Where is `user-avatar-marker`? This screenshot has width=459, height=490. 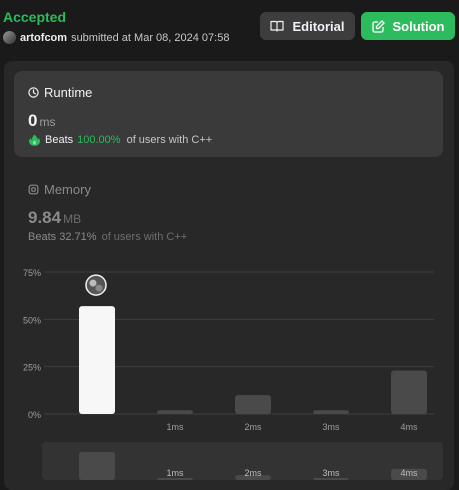 user-avatar-marker is located at coordinates (96, 285).